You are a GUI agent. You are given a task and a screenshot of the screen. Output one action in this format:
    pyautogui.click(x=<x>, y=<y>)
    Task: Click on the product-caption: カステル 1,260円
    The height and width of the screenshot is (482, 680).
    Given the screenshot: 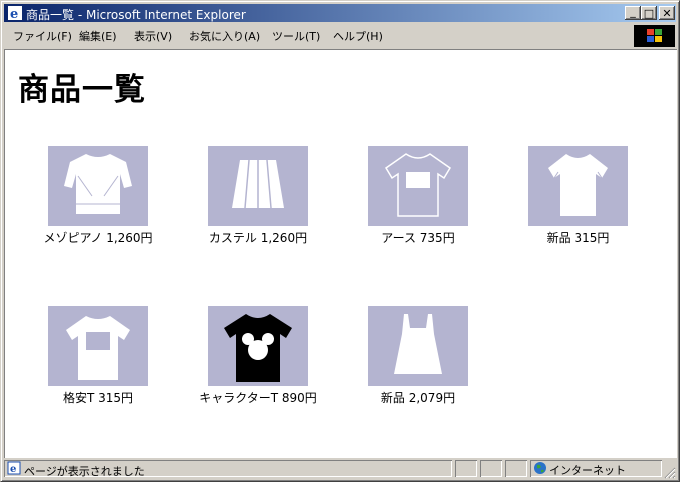 What is the action you would take?
    pyautogui.click(x=258, y=238)
    